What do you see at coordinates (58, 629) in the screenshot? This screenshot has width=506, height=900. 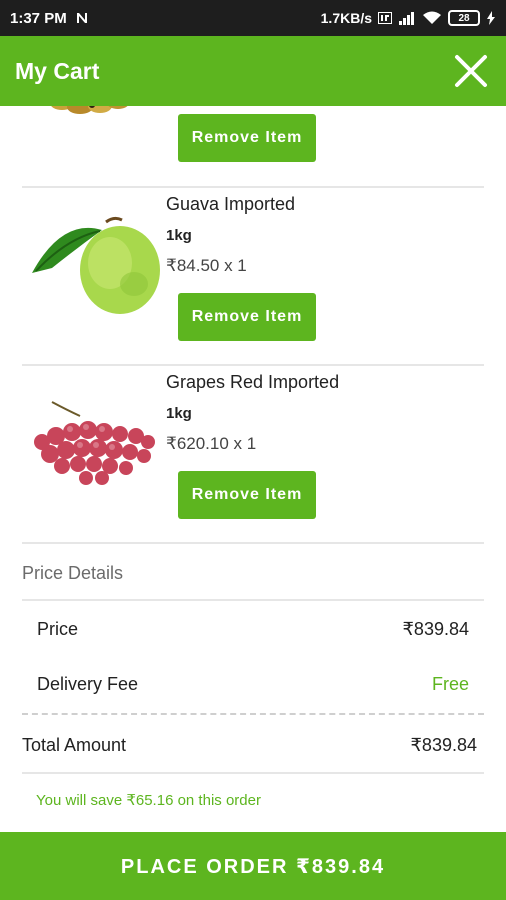 I see `price-label: Price` at bounding box center [58, 629].